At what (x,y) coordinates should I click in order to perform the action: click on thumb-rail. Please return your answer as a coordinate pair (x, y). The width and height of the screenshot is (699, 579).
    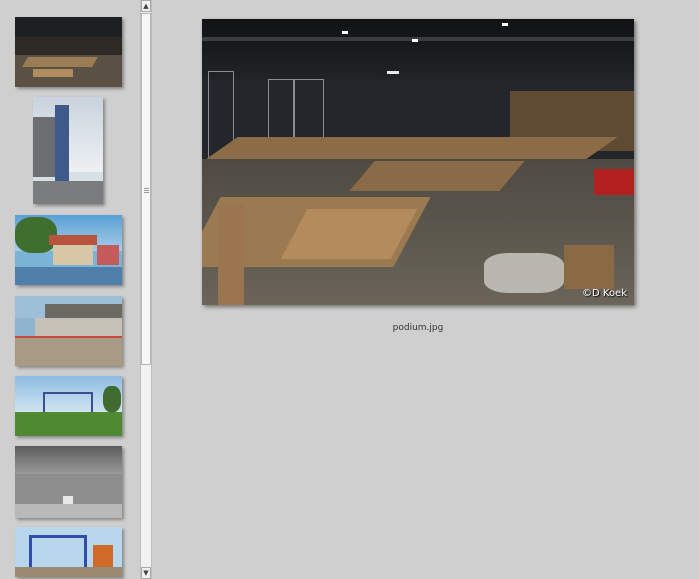
    Looking at the image, I should click on (68, 337).